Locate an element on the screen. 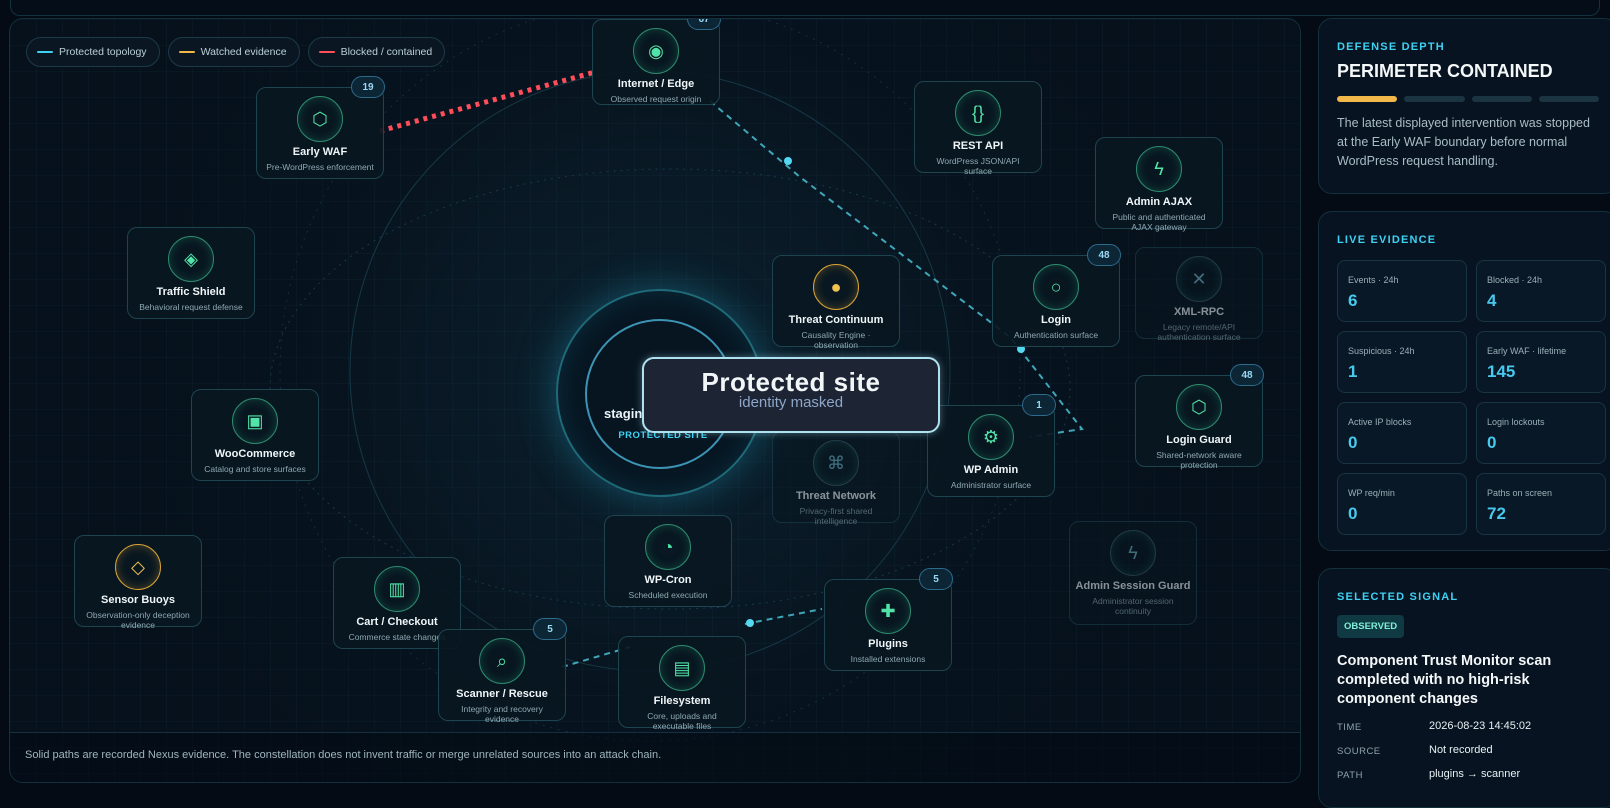  blocked-path is located at coordinates (487, 101).